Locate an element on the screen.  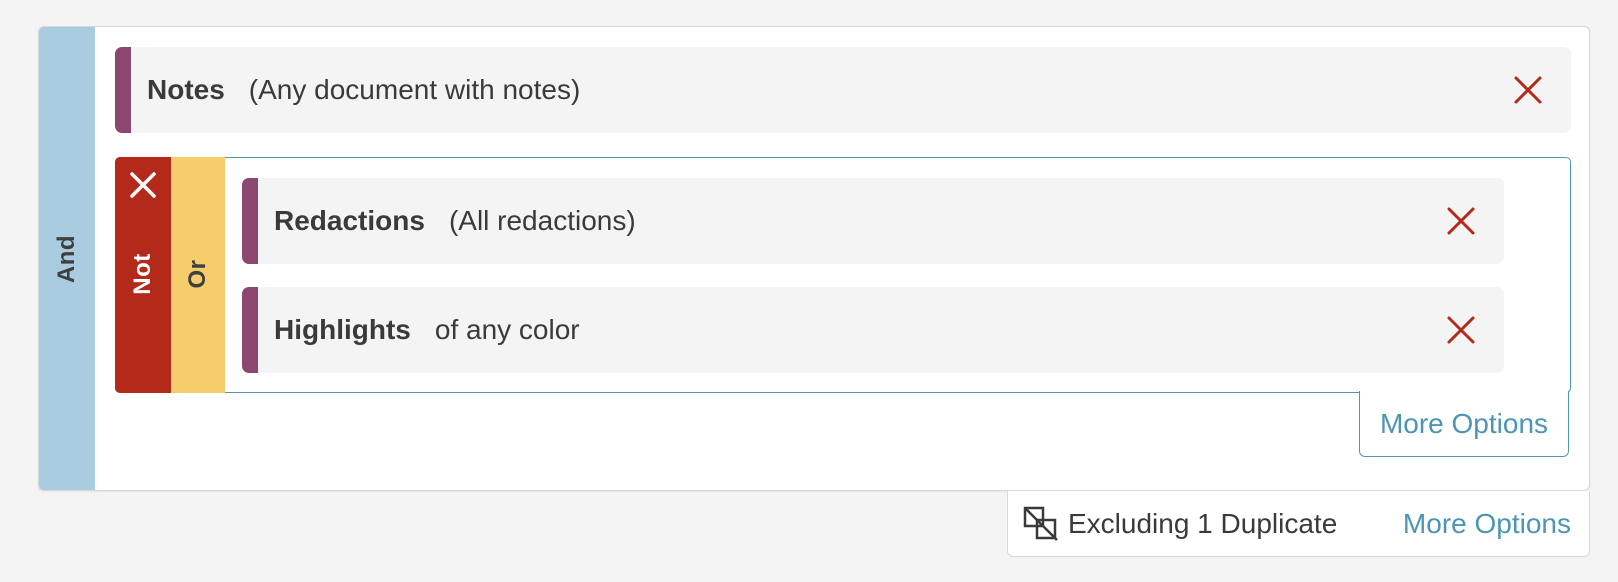
and-operator-bar: And is located at coordinates (67, 258).